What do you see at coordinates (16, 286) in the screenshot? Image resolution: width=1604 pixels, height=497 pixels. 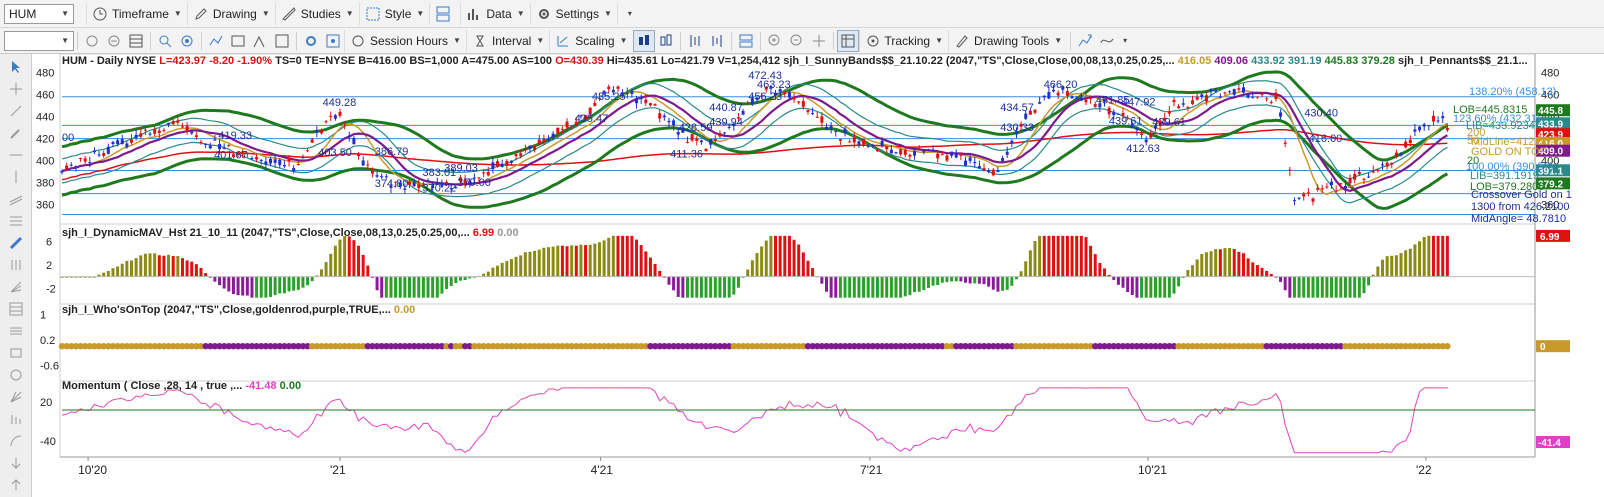 I see `speed-lines-icon` at bounding box center [16, 286].